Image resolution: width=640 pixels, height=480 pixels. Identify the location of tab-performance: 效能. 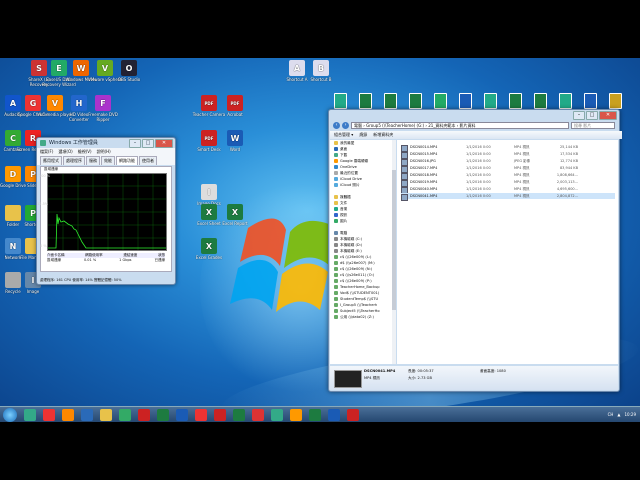
(108, 160).